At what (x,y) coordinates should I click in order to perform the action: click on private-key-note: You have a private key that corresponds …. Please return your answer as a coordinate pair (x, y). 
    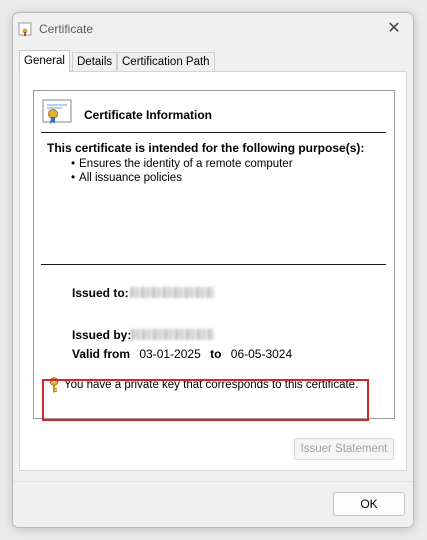
    Looking at the image, I should click on (211, 385).